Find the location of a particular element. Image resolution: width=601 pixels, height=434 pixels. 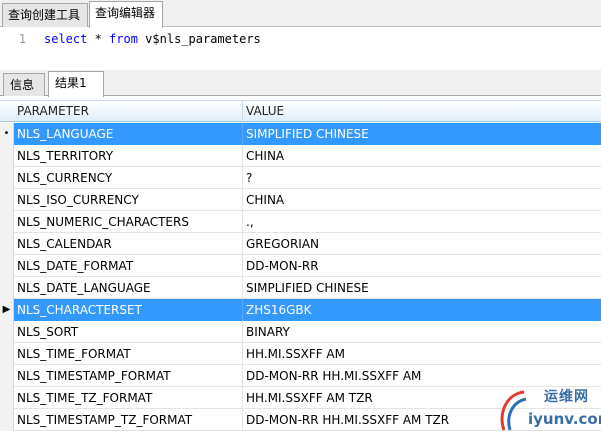

sql-code-line: select * from v$nls_parameters is located at coordinates (152, 39).